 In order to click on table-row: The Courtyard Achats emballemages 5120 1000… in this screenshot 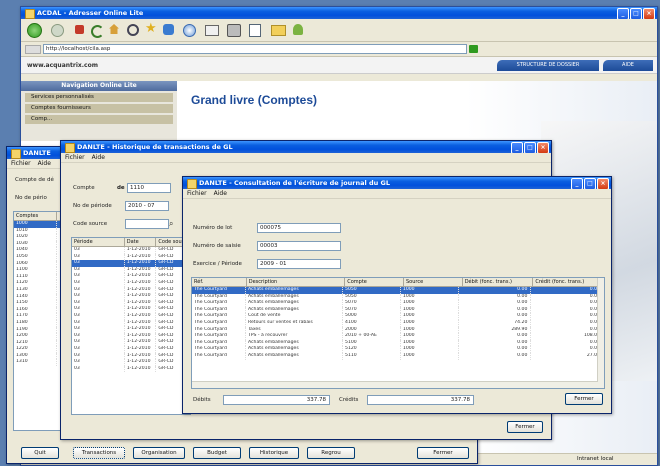, I will do `click(398, 349)`.